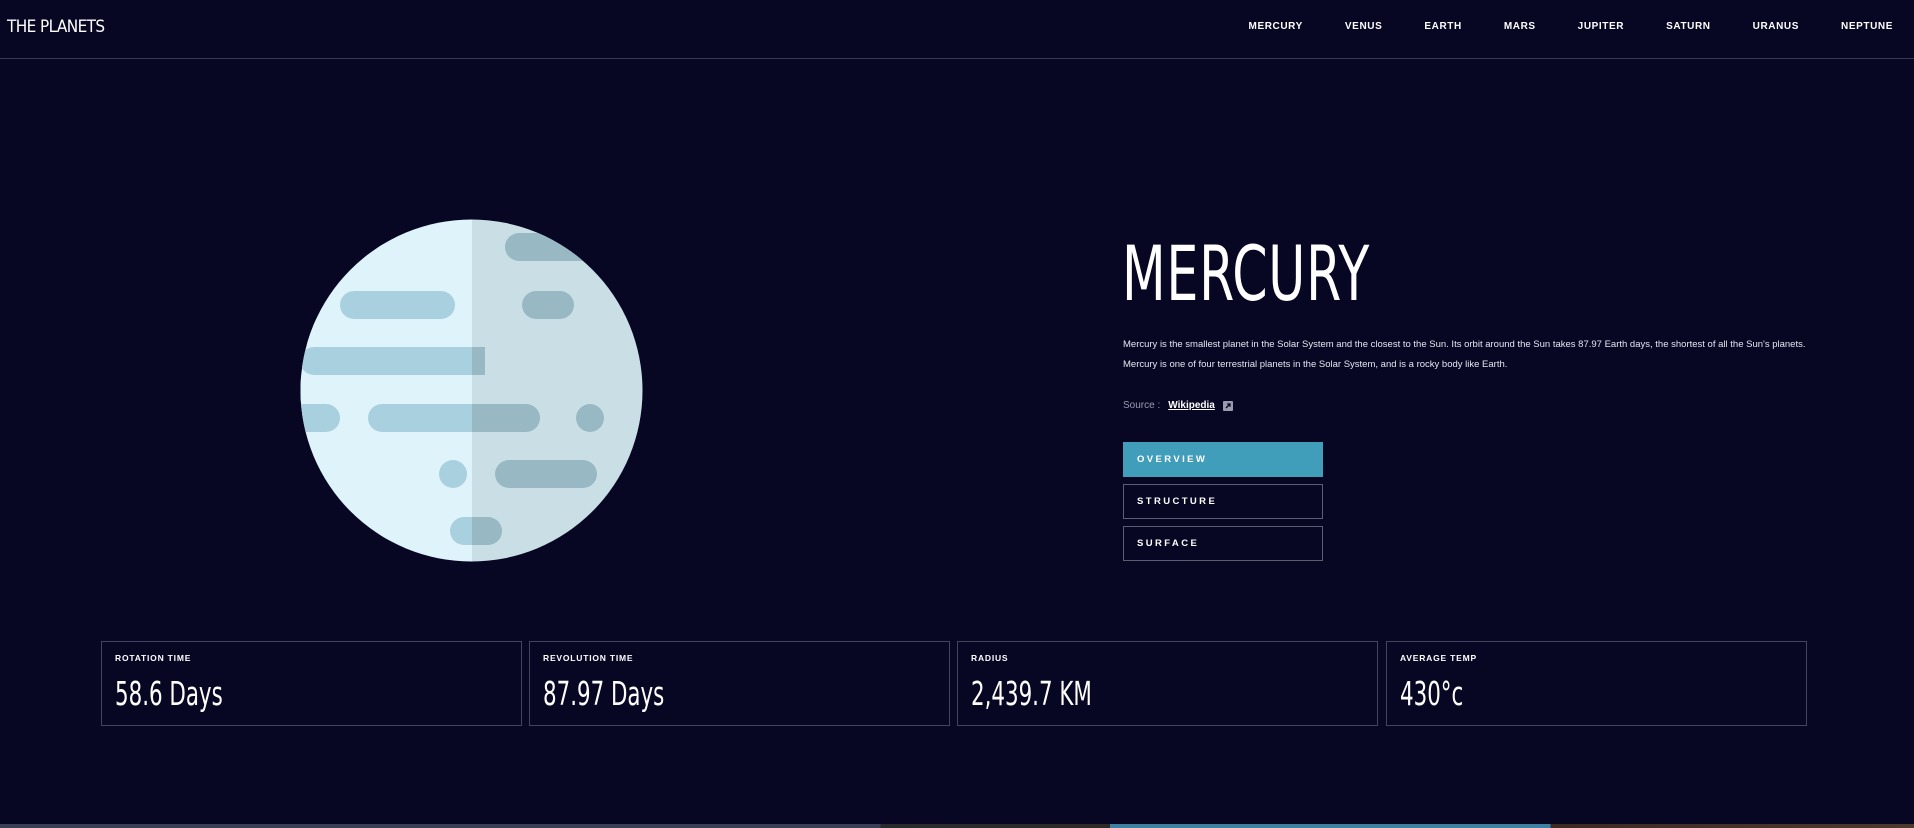  What do you see at coordinates (739, 683) in the screenshot?
I see `stat-revolution-time: REVOLUTION TIME 87.97 Days` at bounding box center [739, 683].